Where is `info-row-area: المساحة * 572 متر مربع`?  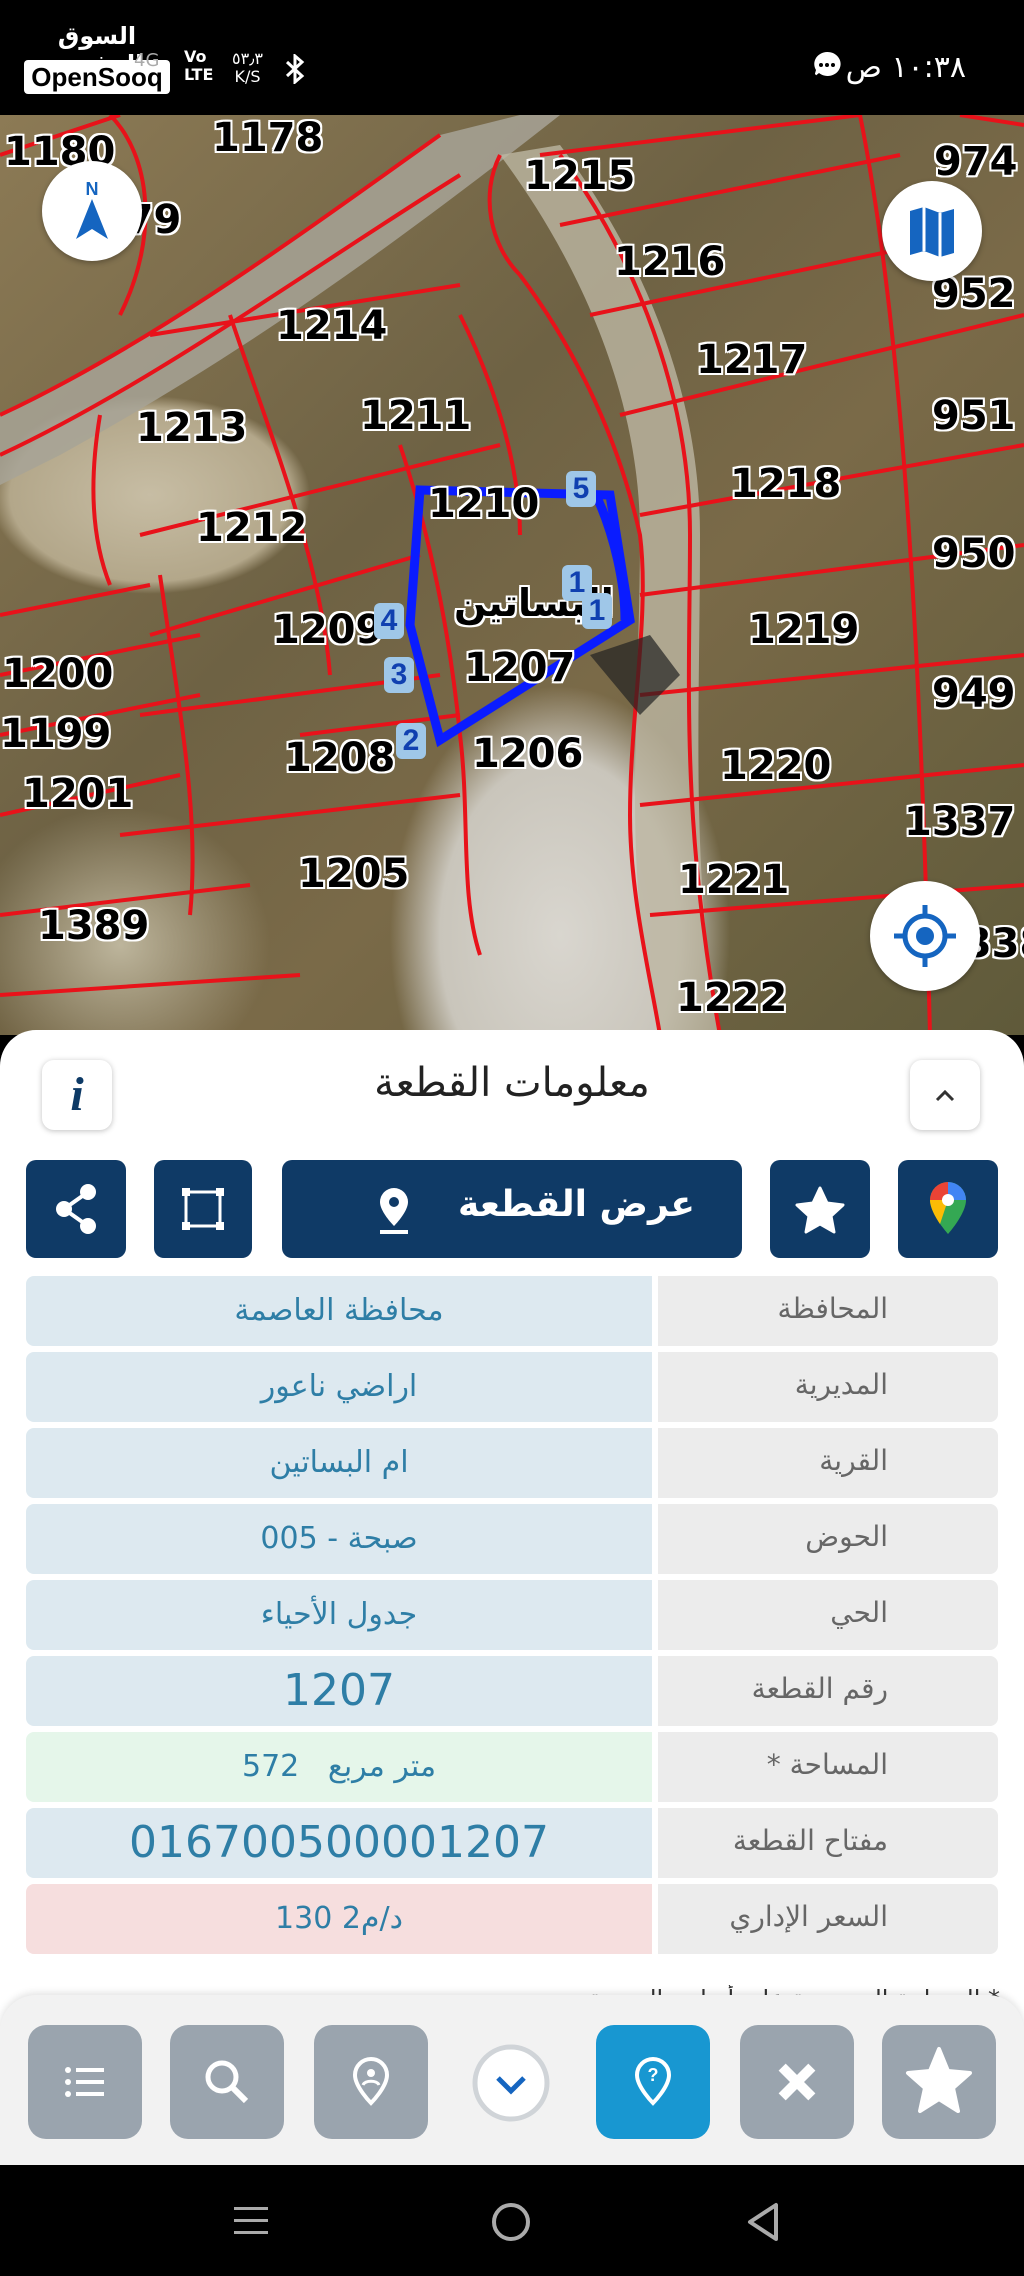
info-row-area: المساحة * 572 متر مربع is located at coordinates (512, 1767).